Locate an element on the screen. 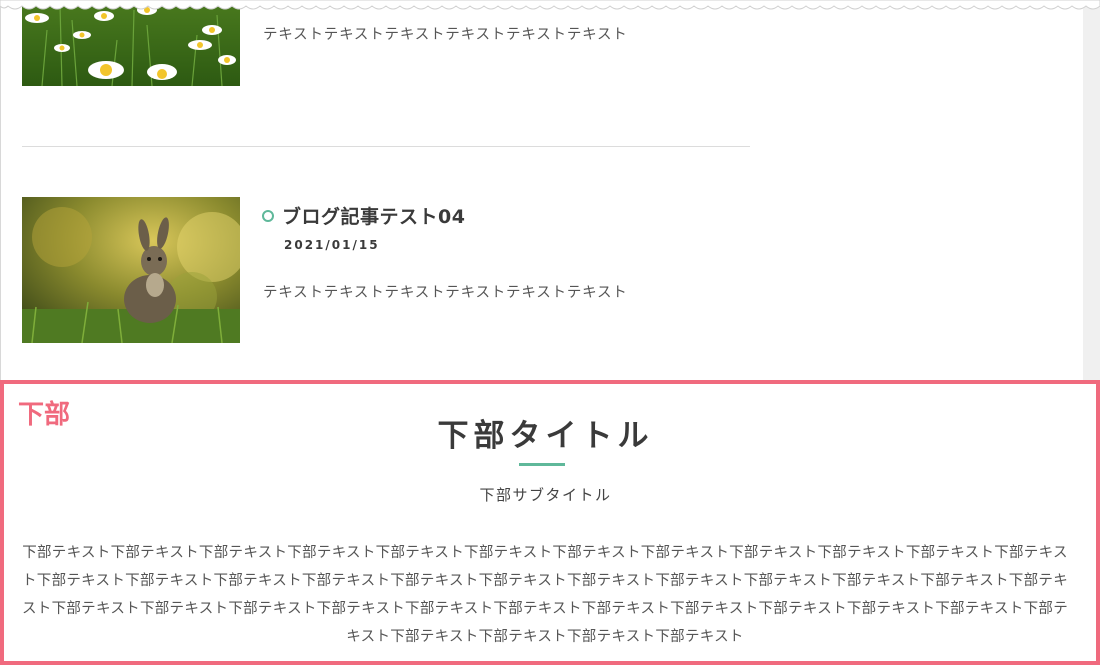 The image size is (1100, 665). torn-edge-decoration is located at coordinates (550, 5).